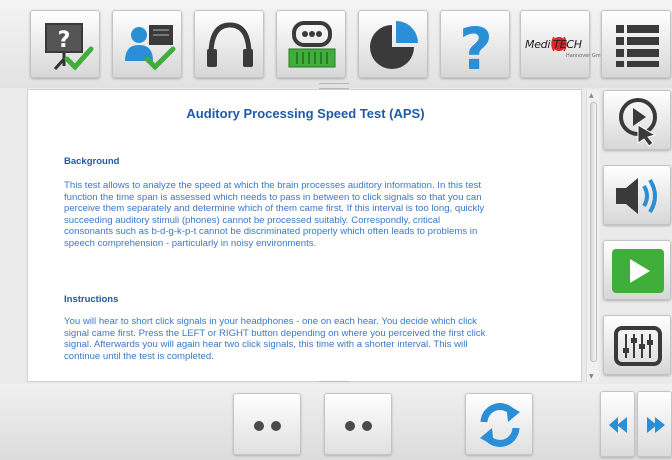  I want to click on scroll-up-arrow-icon: ▲, so click(591, 95).